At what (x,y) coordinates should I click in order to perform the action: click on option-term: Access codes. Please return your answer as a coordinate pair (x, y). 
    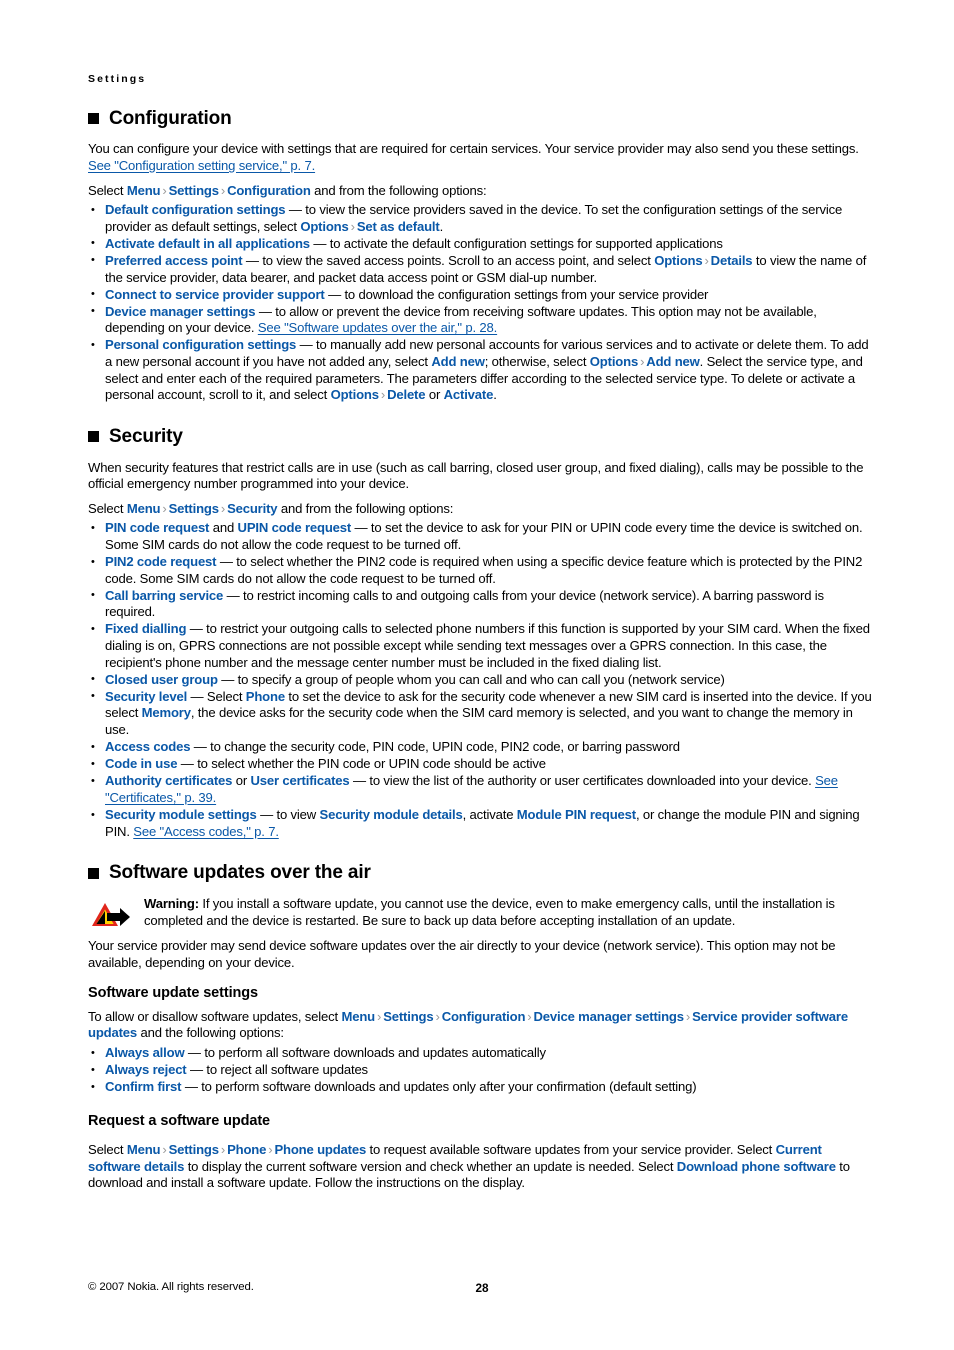
    Looking at the image, I should click on (147, 746).